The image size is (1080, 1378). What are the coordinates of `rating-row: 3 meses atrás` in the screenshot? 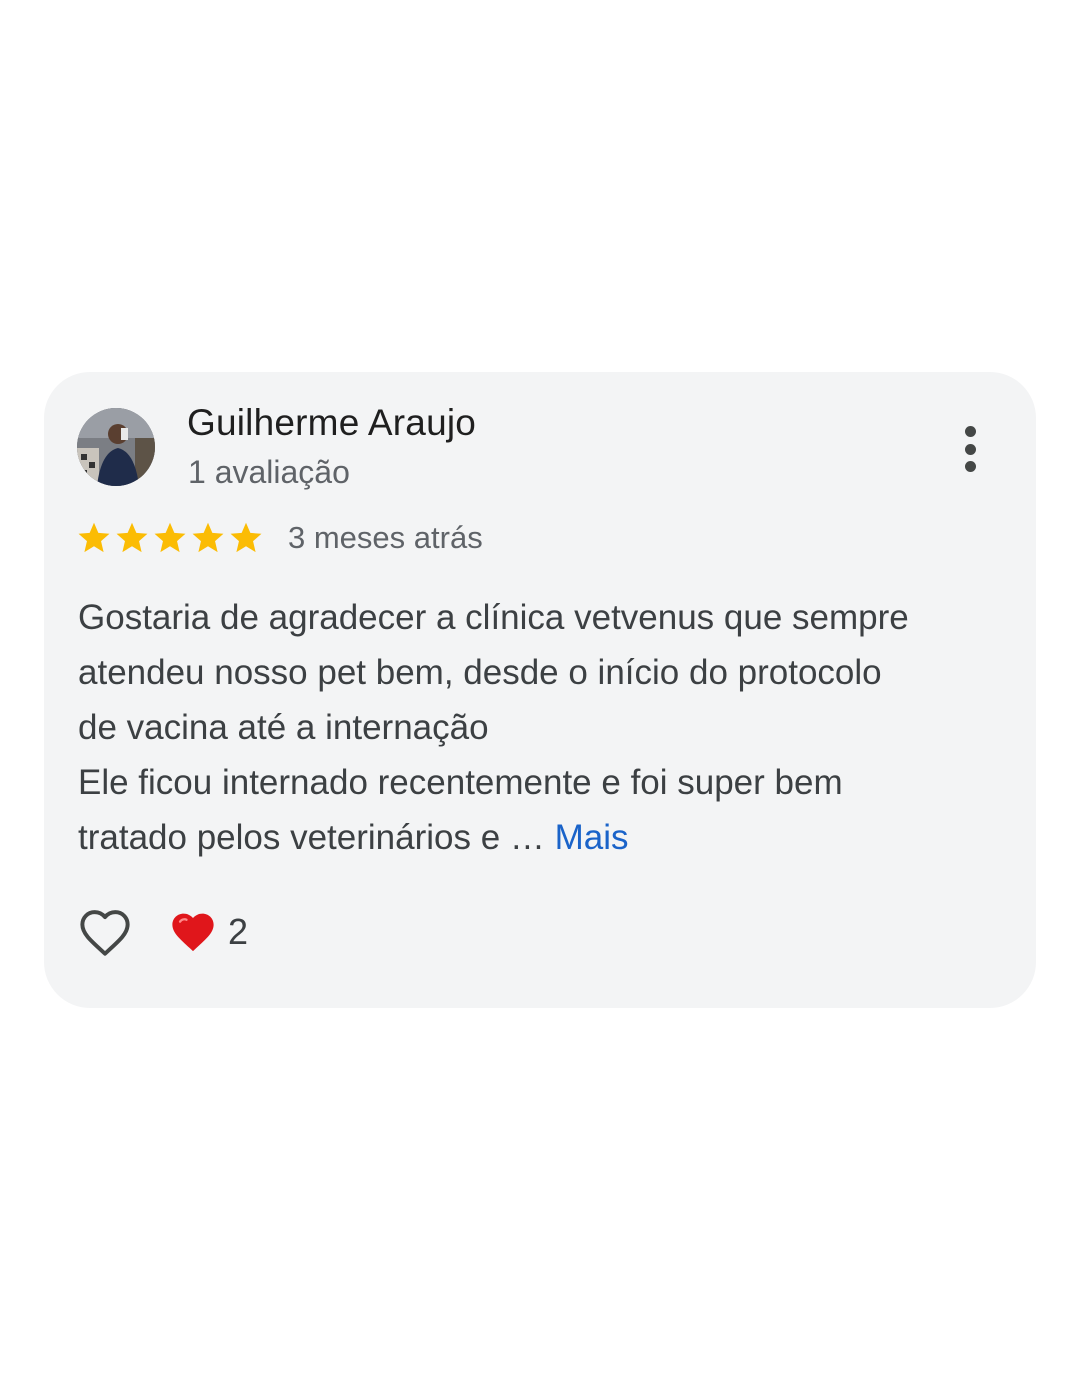 It's located at (279, 538).